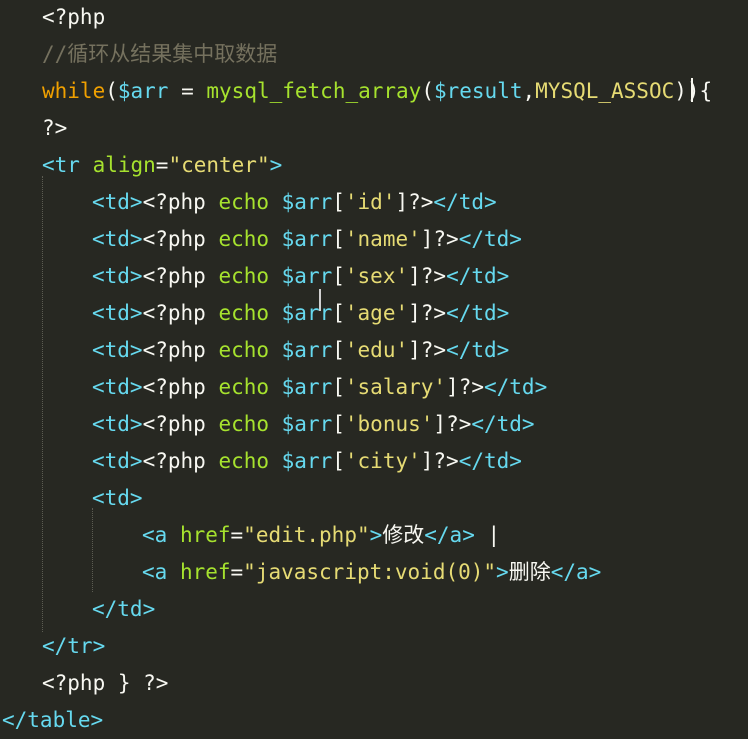  I want to click on code-line: <td>, so click(117, 498).